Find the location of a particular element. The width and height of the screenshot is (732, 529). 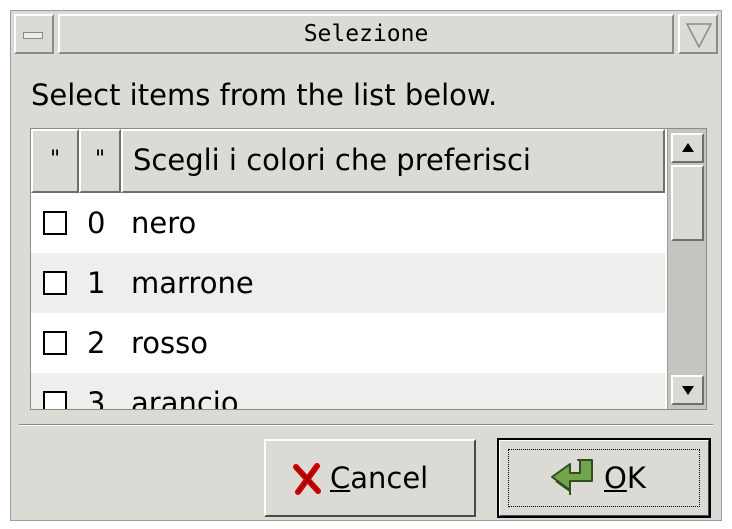

window-shade-button is located at coordinates (698, 34).